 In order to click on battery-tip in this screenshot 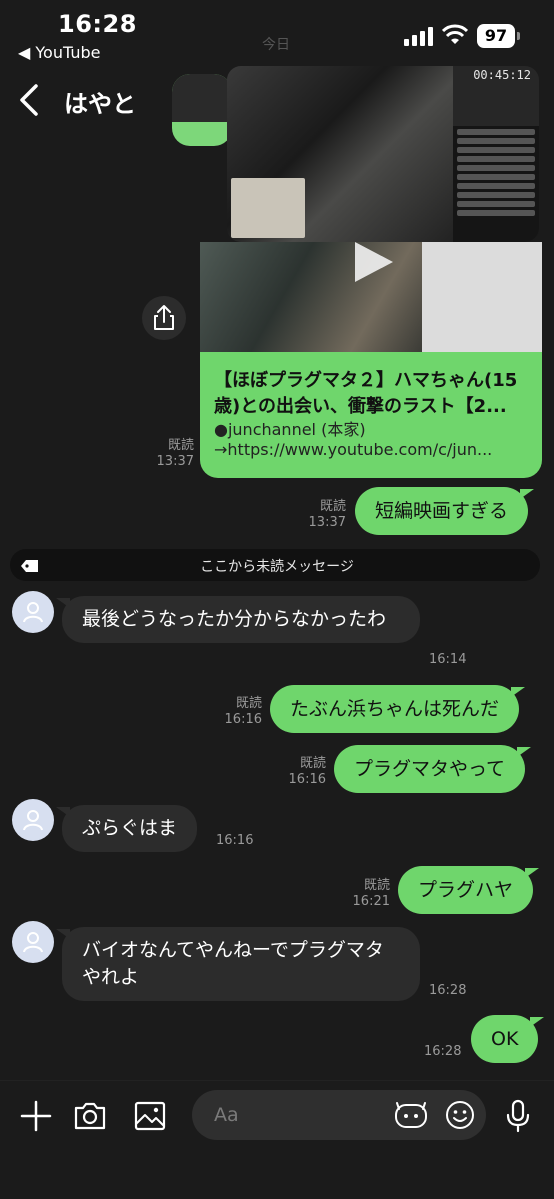, I will do `click(518, 36)`.